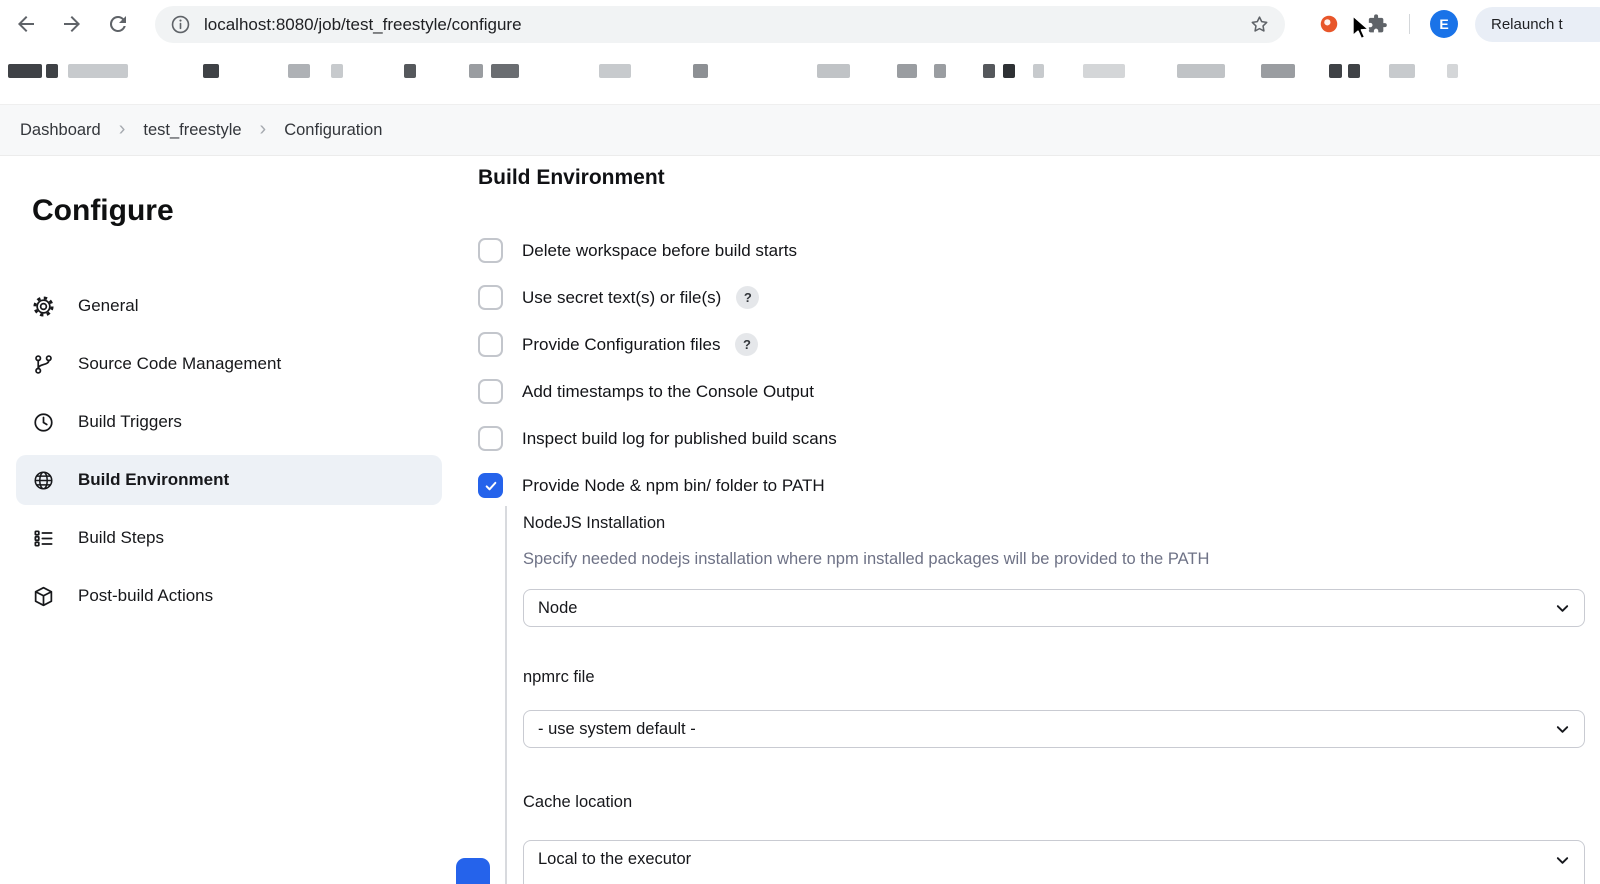  Describe the element at coordinates (333, 129) in the screenshot. I see `breadcrumb-configuration: Configuration` at that location.